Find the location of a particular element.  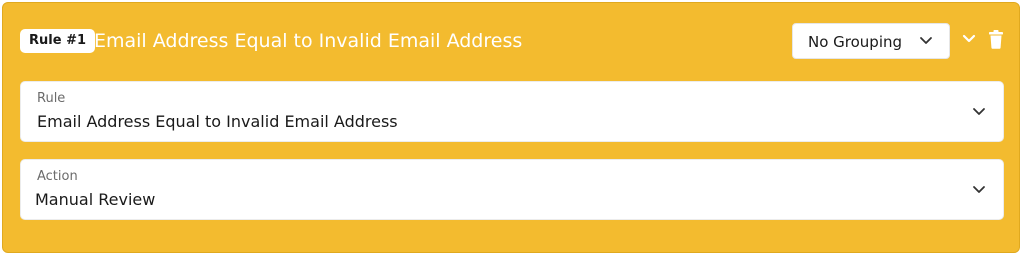

action-field-value: Manual Review is located at coordinates (95, 199).